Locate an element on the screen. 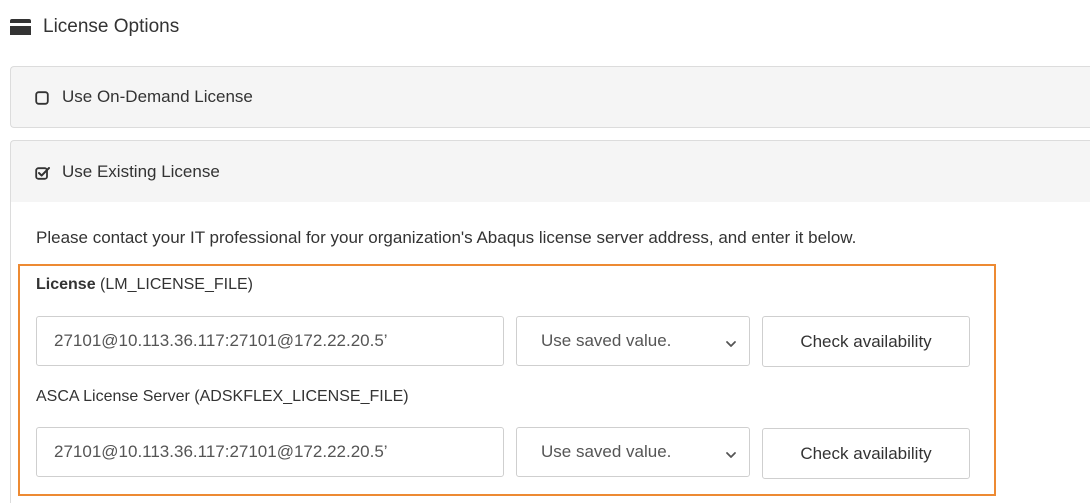 This screenshot has height=503, width=1090. option-existing-license: Use Existing License is located at coordinates (550, 171).